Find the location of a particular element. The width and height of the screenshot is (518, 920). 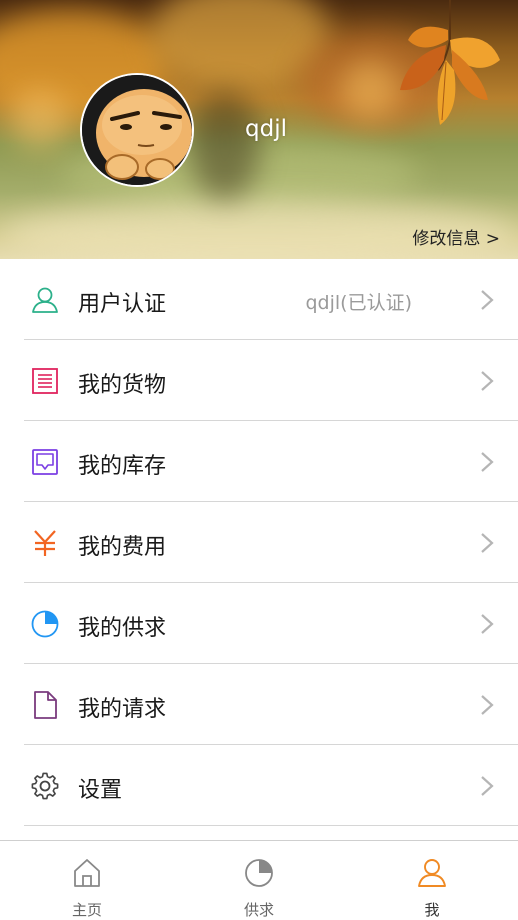

menu-item-label: 设置 is located at coordinates (100, 790).